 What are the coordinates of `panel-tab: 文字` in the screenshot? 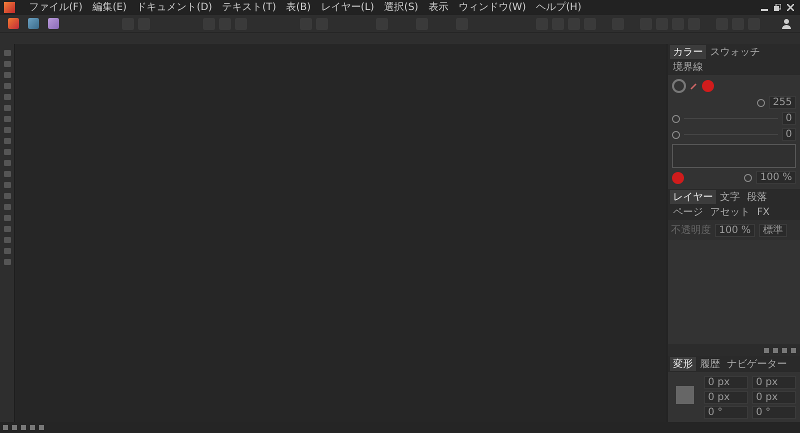 It's located at (730, 197).